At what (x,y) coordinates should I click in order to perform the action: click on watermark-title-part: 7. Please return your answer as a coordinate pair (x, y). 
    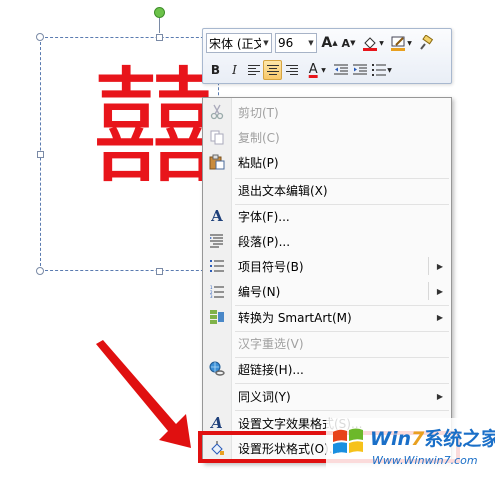
    Looking at the image, I should click on (418, 439).